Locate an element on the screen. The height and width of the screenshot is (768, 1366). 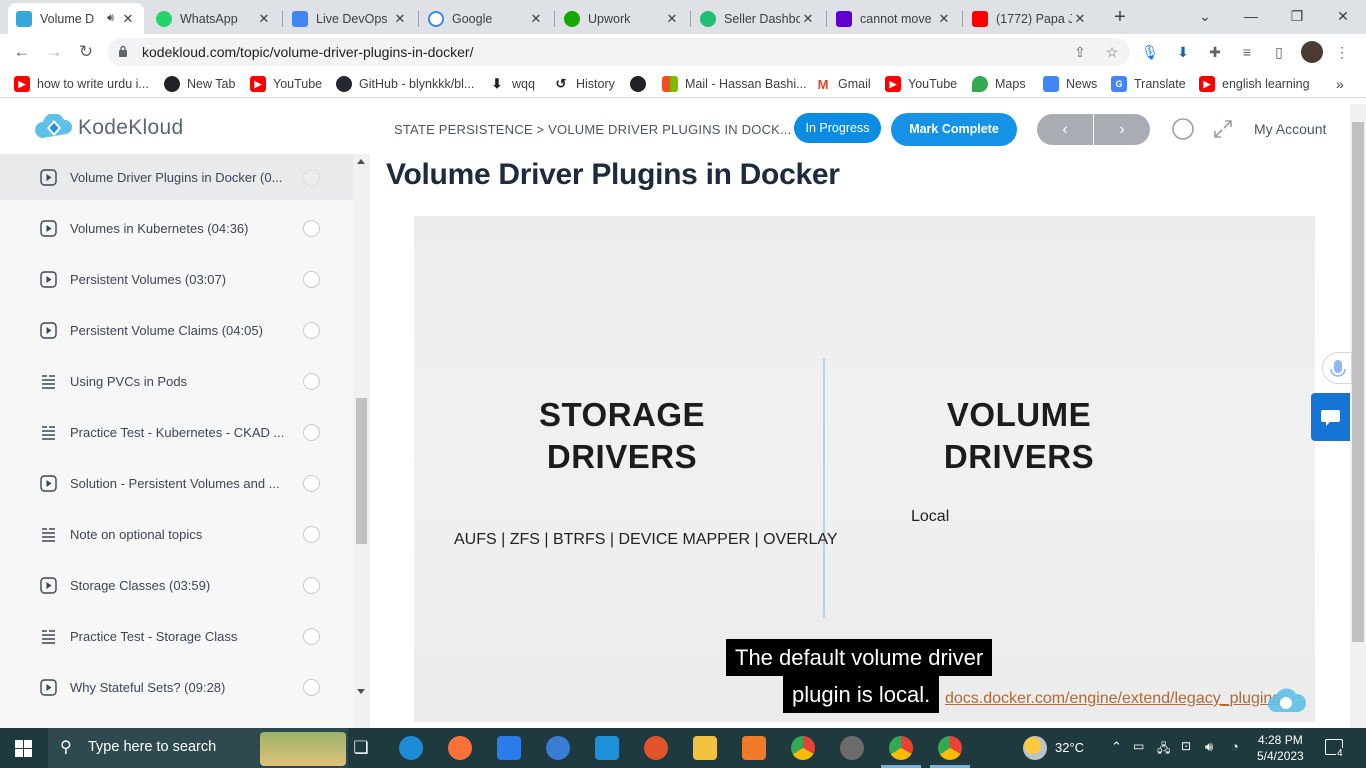
kodekloud-logo: KodeKloud is located at coordinates (108, 128).